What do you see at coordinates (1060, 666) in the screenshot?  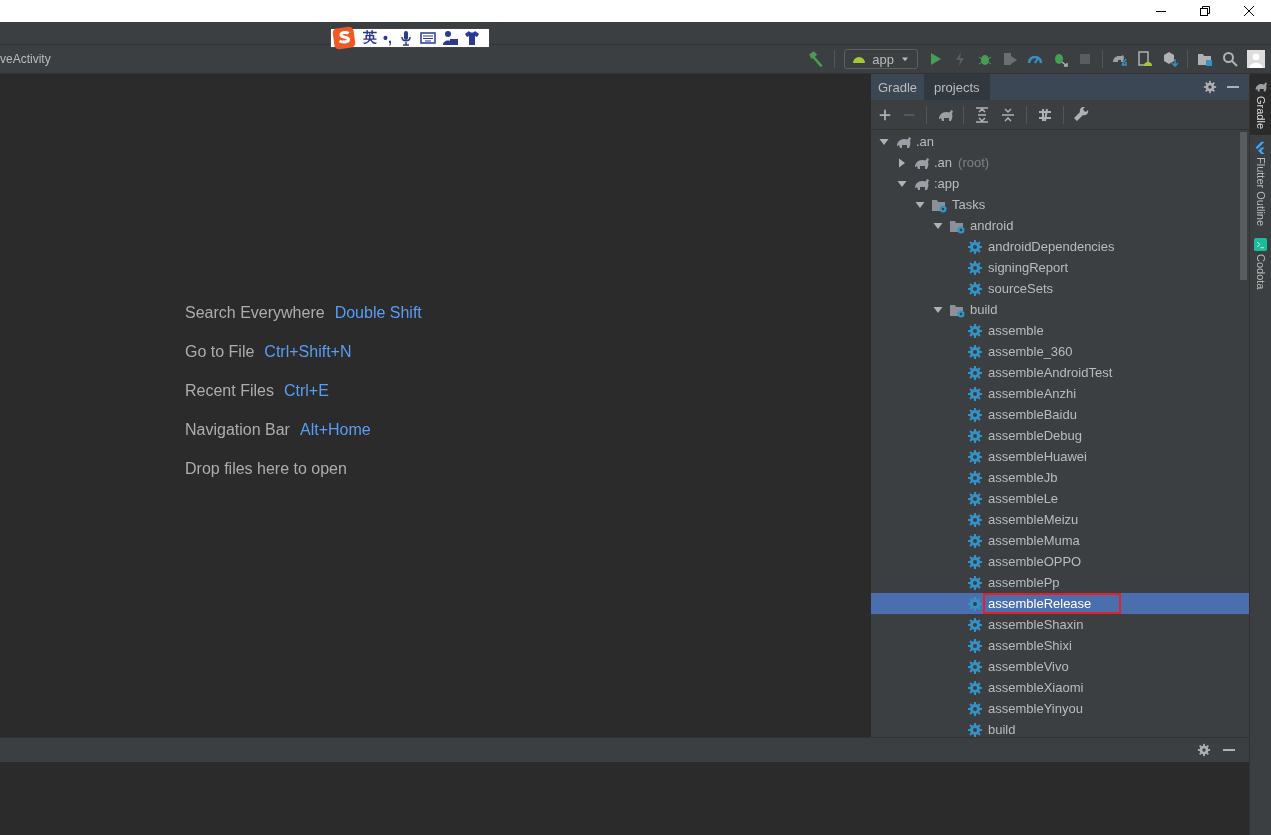 I see `tree-row: assembleVivo` at bounding box center [1060, 666].